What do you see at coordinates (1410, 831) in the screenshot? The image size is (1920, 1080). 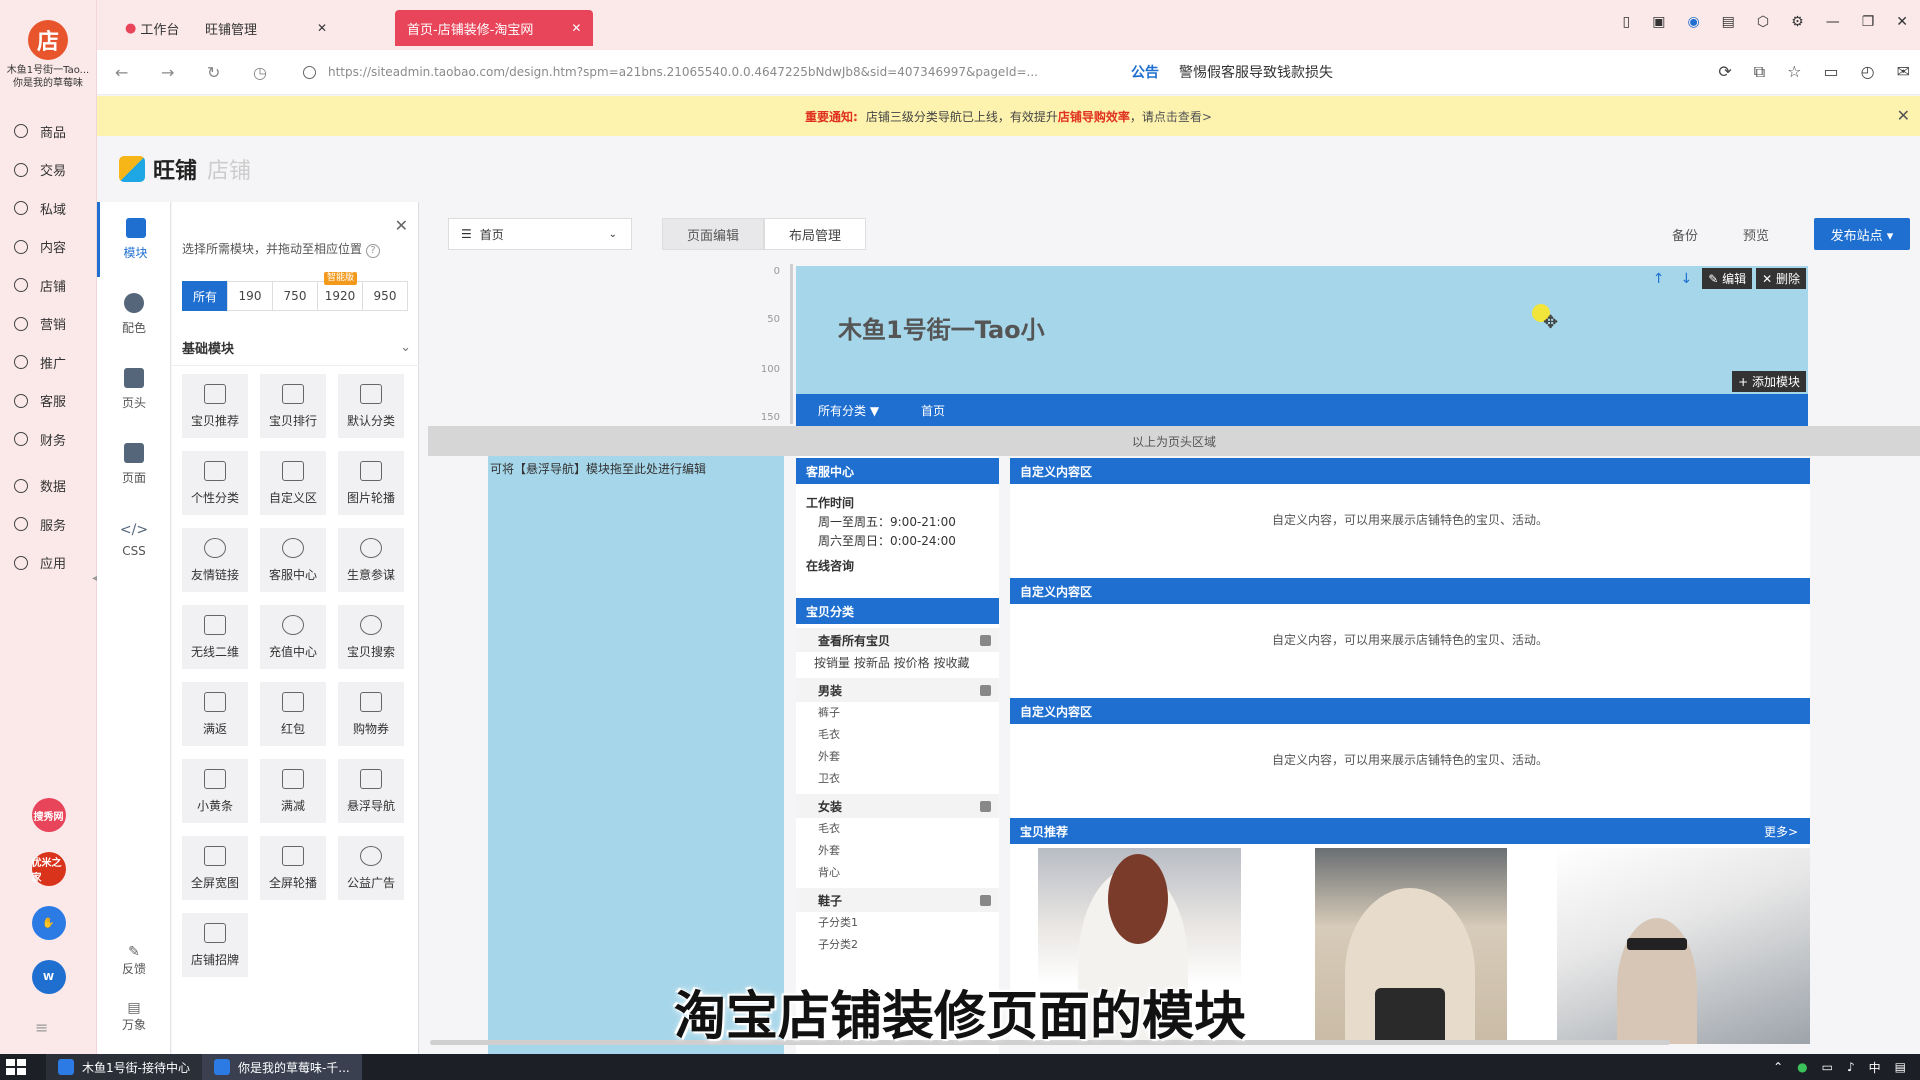 I see `recommend-header: 宝贝推荐 更多>` at bounding box center [1410, 831].